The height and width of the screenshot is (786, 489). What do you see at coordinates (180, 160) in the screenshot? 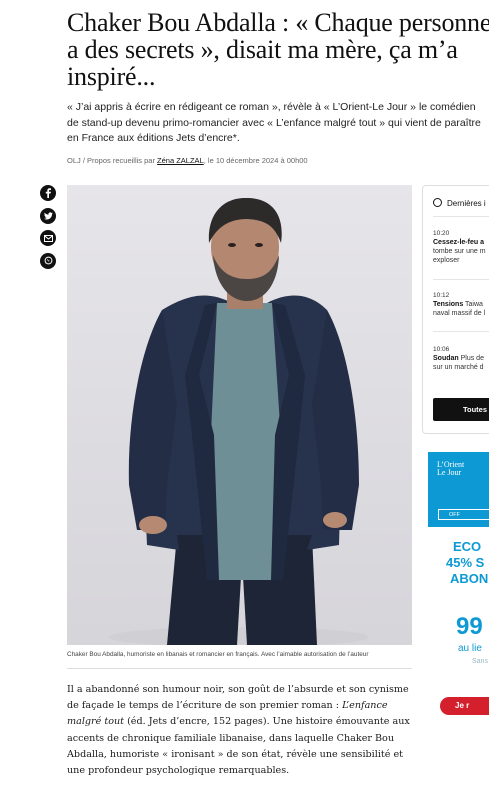
I see `author-link: Zéna ZALZAL` at bounding box center [180, 160].